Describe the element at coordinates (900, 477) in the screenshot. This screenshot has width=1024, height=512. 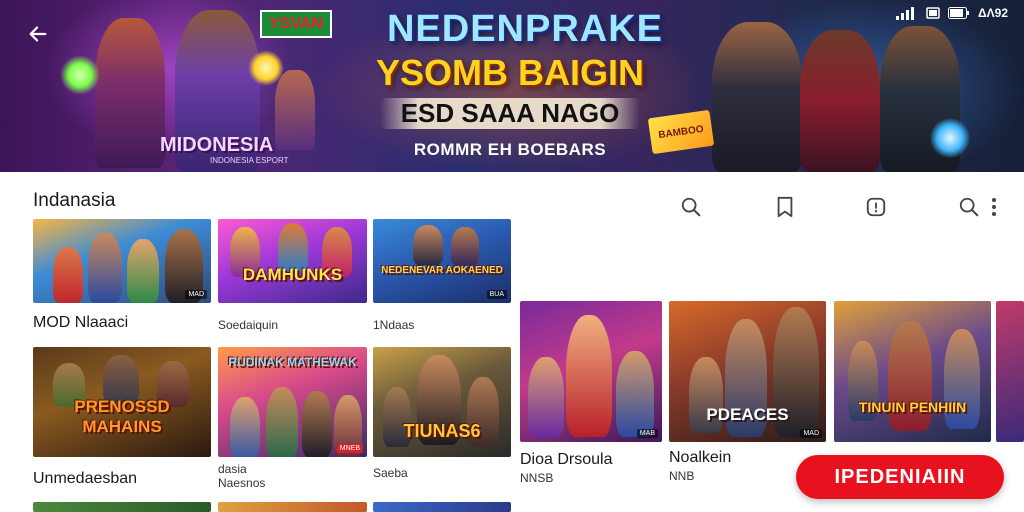
I see `primary-cta-button: IPEDENIAIIN` at that location.